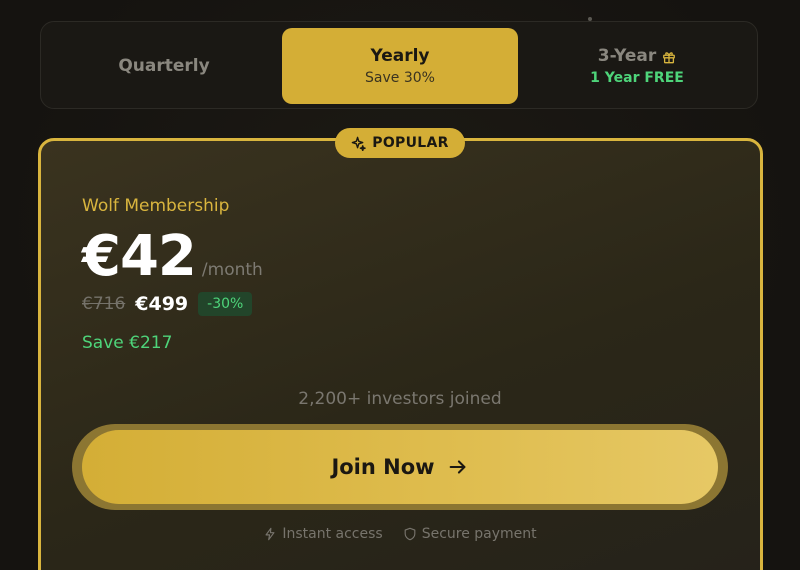 Image resolution: width=800 pixels, height=570 pixels. I want to click on trust-instant-access: Instant access, so click(323, 534).